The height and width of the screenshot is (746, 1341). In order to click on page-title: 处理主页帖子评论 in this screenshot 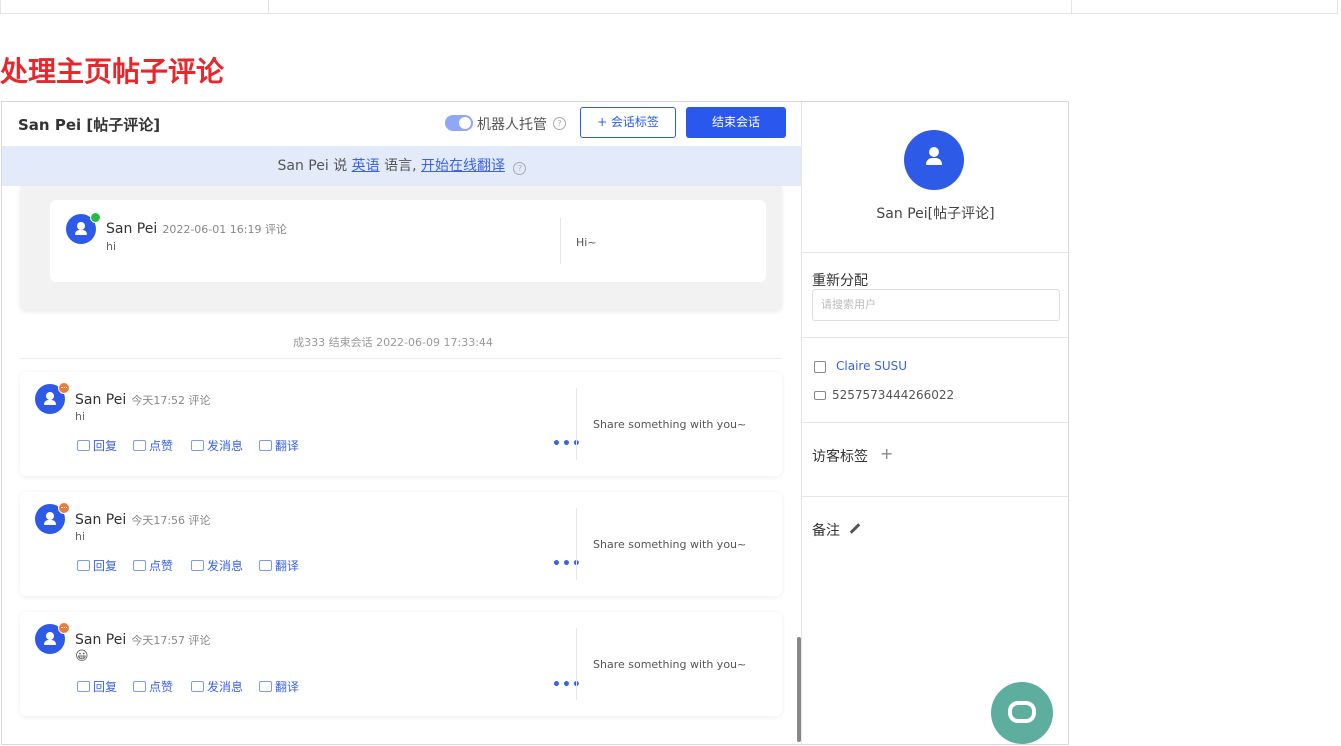, I will do `click(112, 71)`.